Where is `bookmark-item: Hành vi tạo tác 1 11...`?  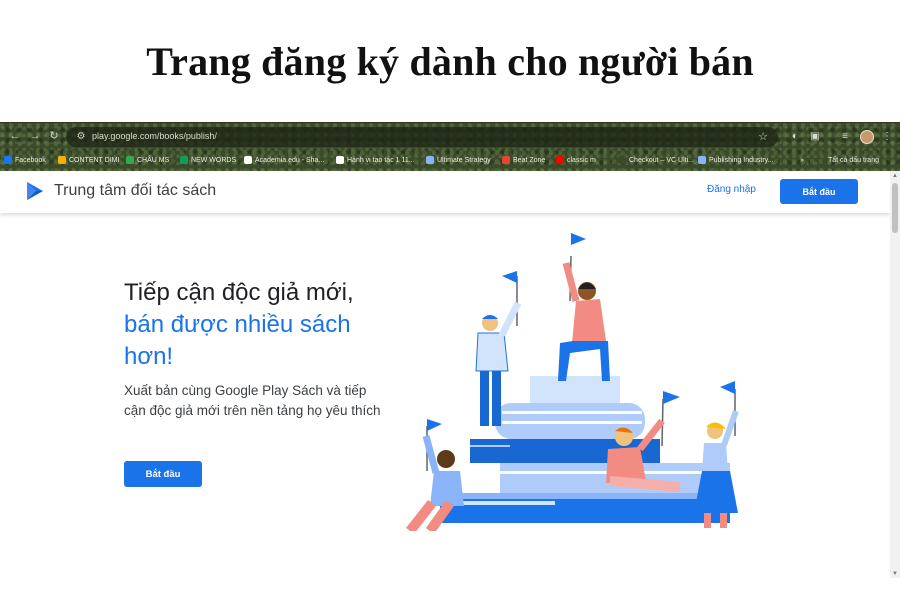
bookmark-item: Hành vi tạo tác 1 11... is located at coordinates (375, 160).